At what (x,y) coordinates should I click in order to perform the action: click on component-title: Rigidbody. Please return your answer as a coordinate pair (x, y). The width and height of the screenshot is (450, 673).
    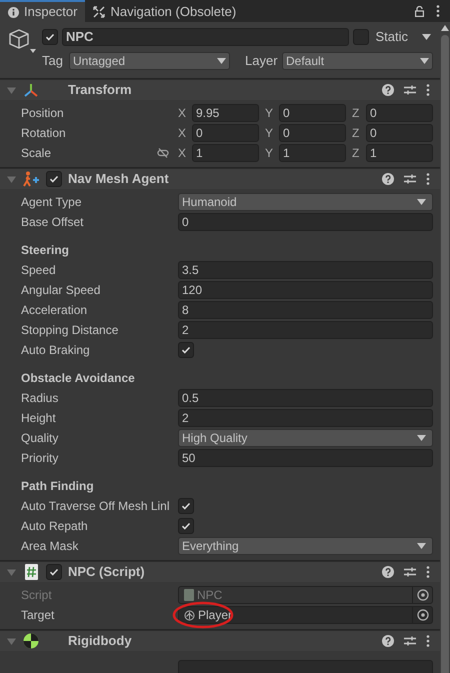
    Looking at the image, I should click on (100, 641).